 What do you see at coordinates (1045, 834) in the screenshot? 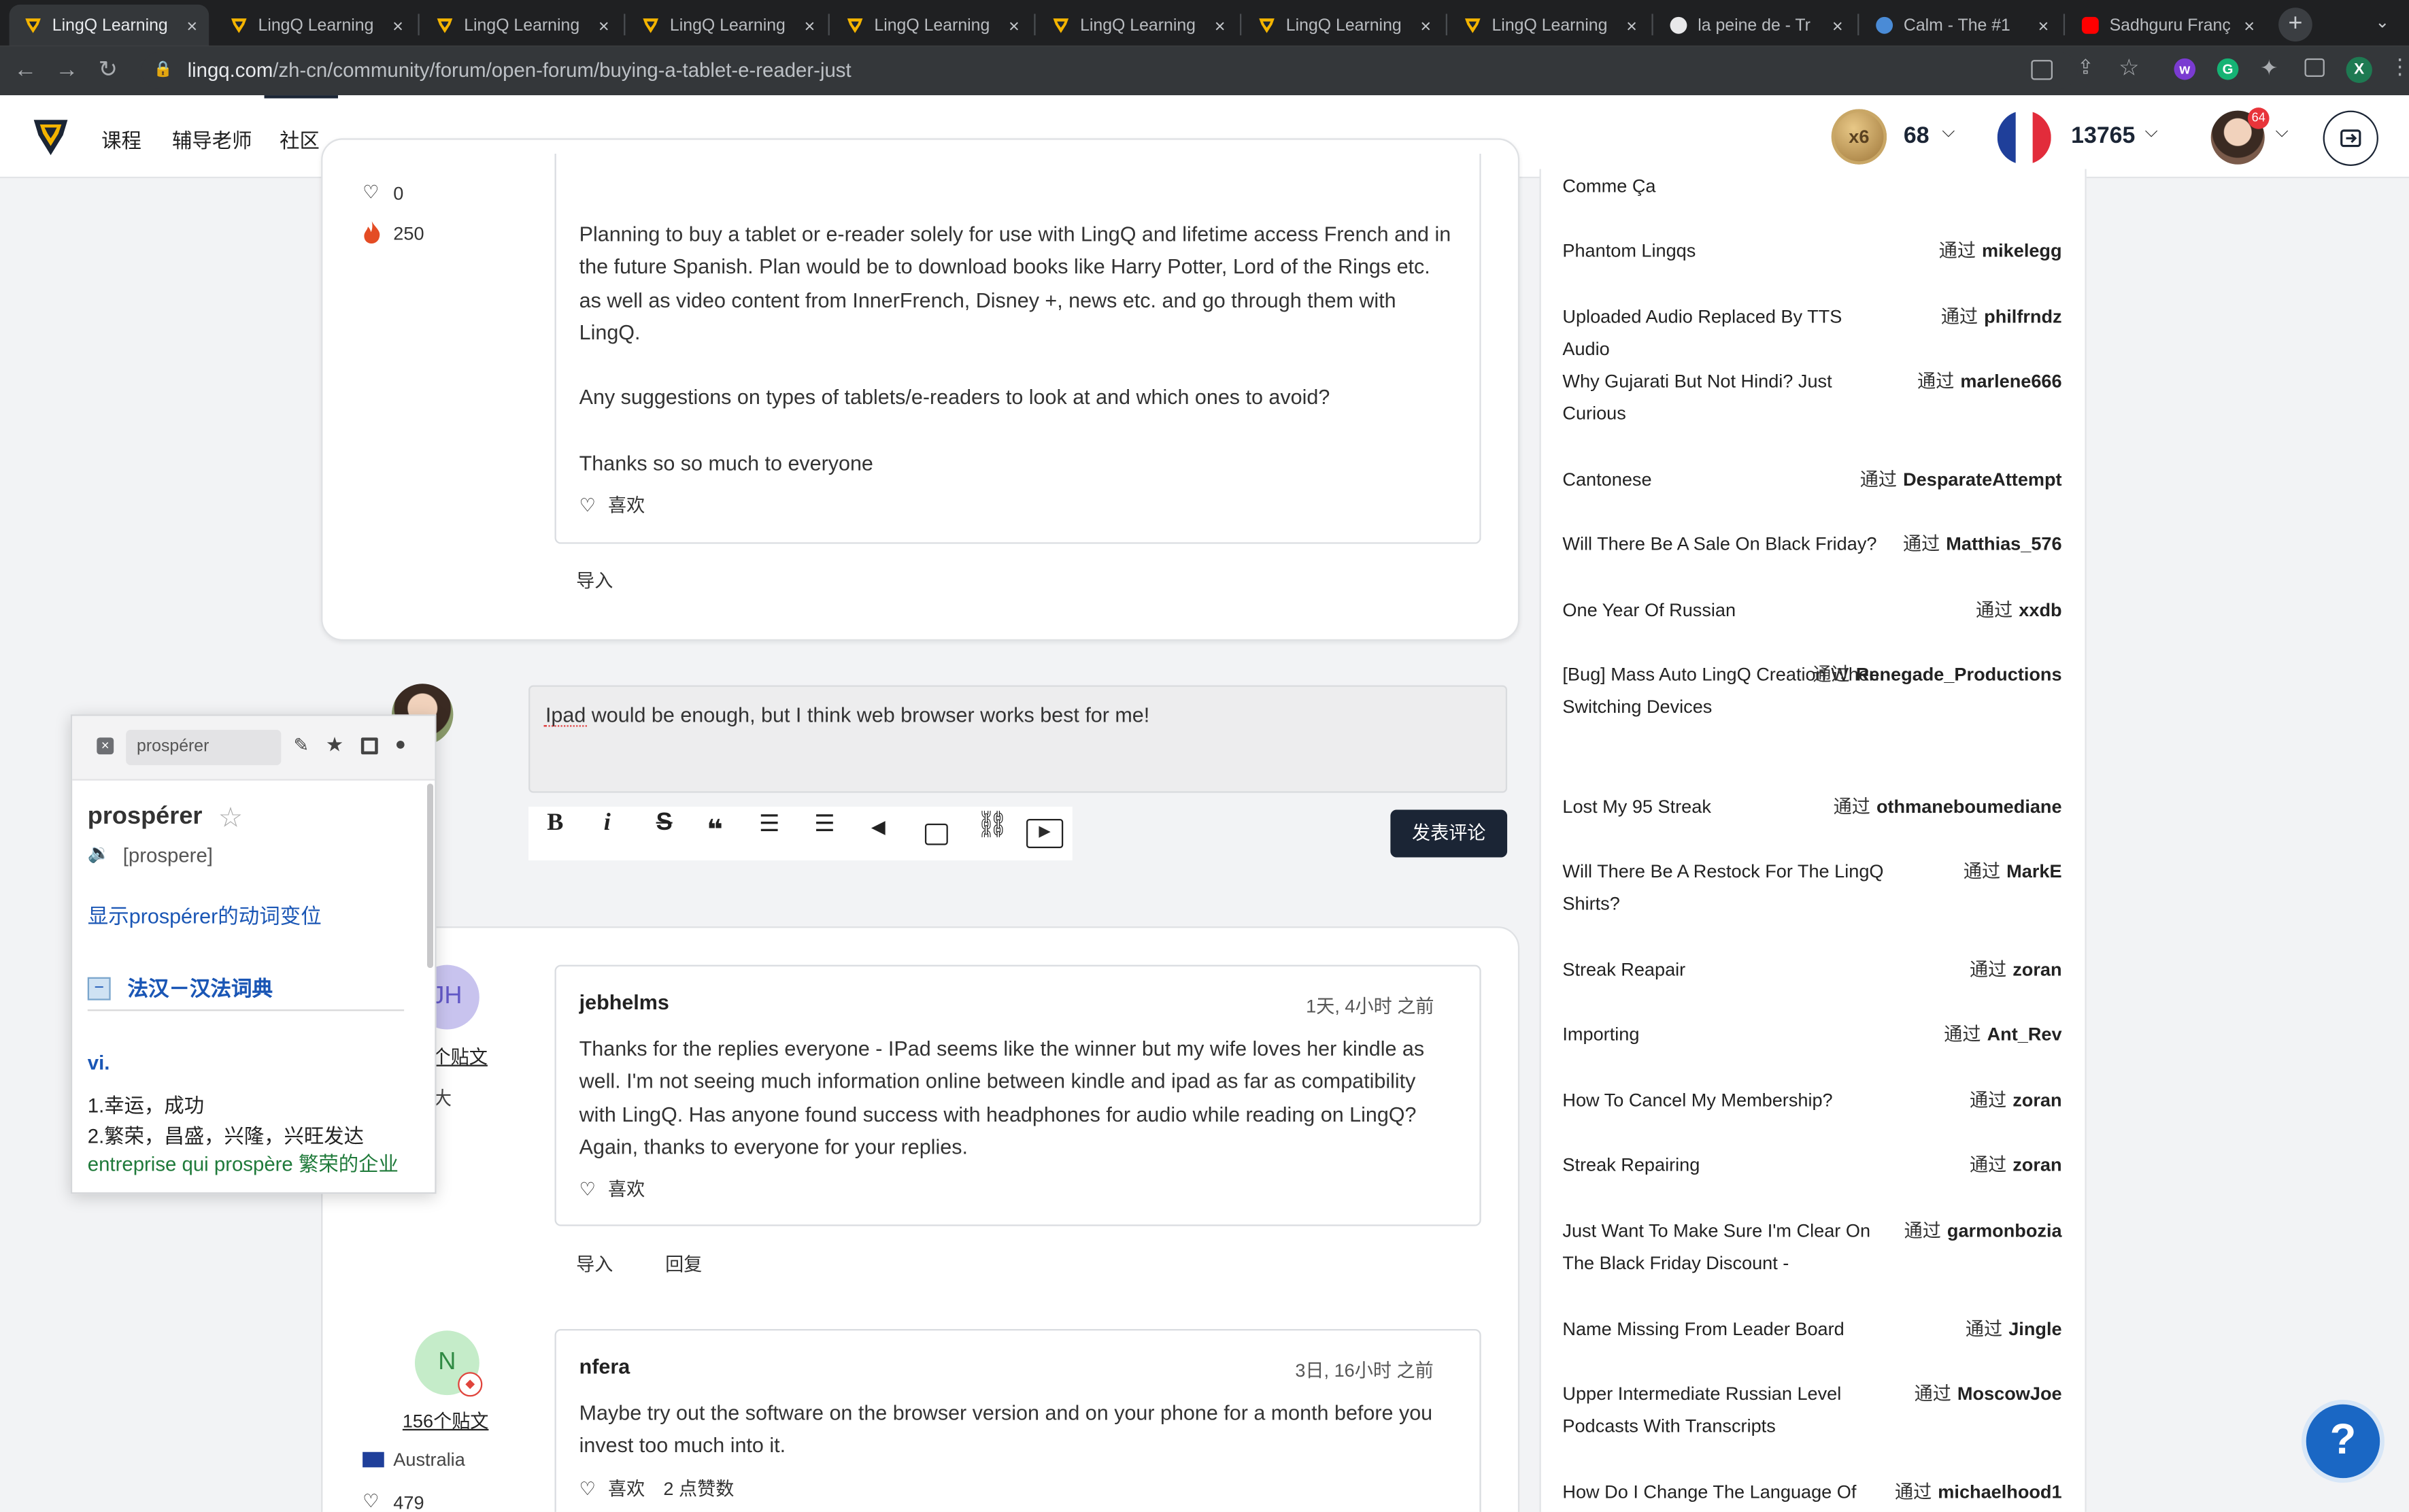
I see `video-icon: ▶` at bounding box center [1045, 834].